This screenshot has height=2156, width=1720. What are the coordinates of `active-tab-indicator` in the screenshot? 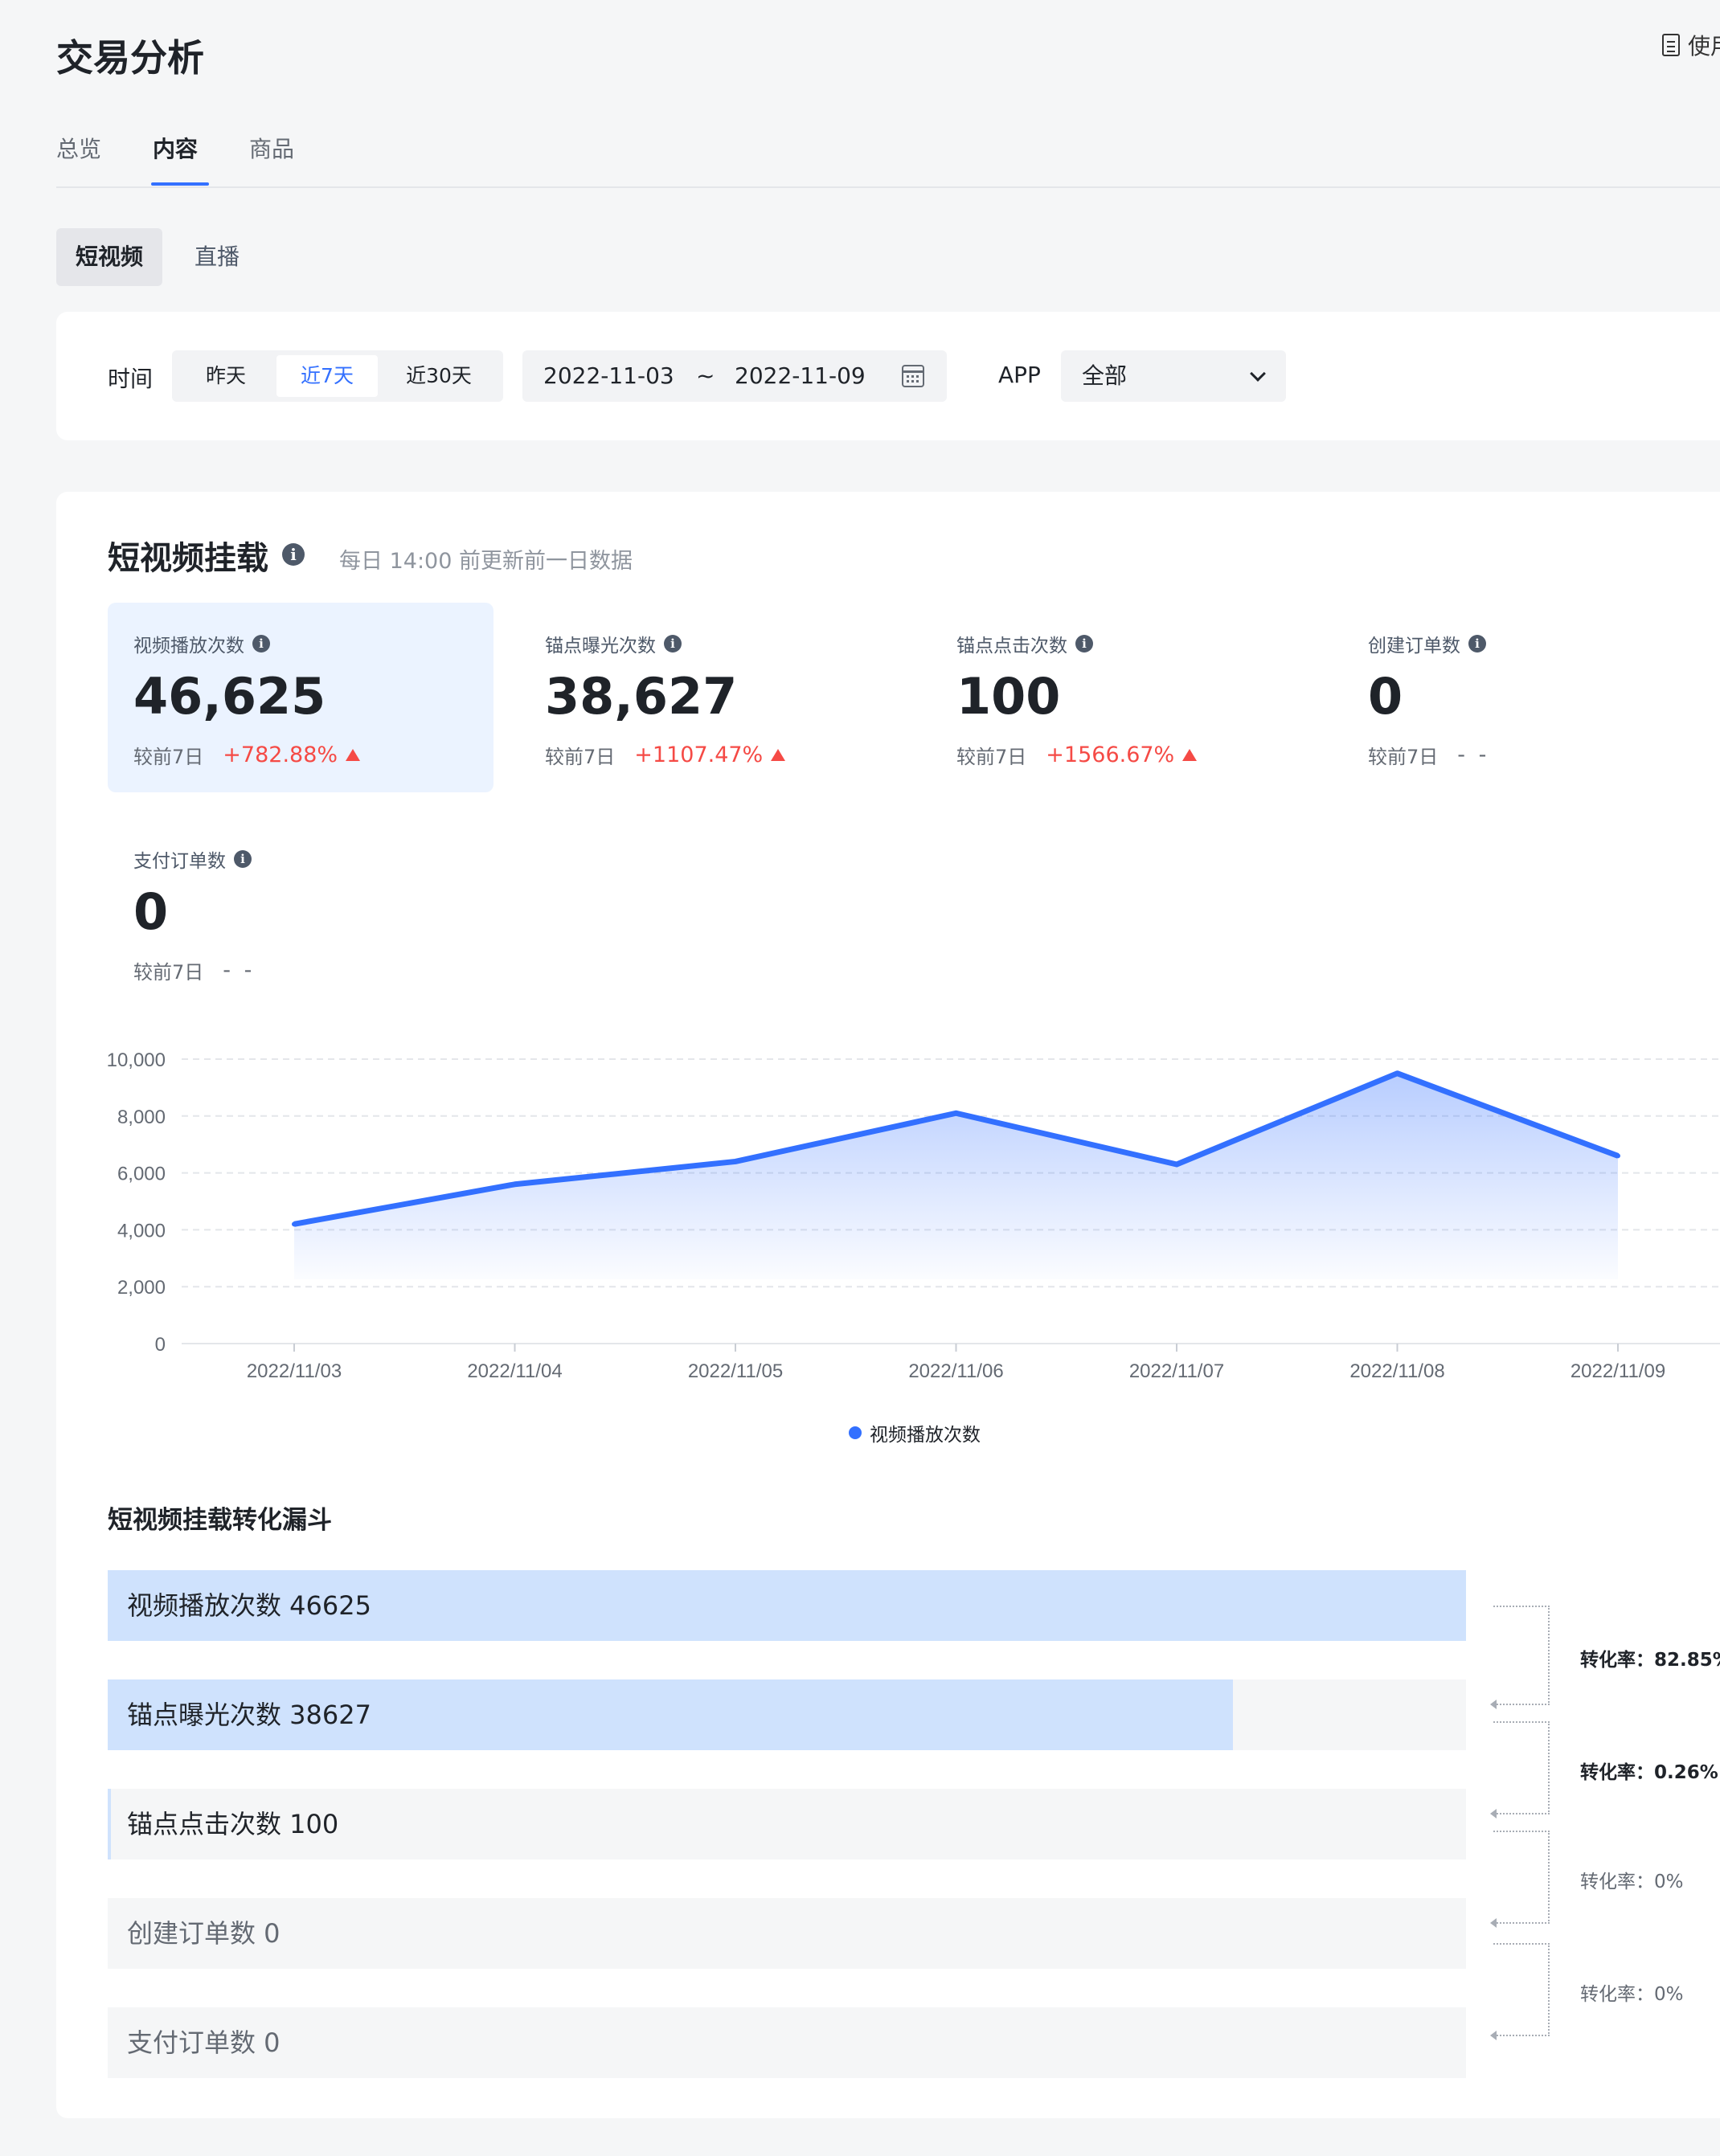 It's located at (180, 184).